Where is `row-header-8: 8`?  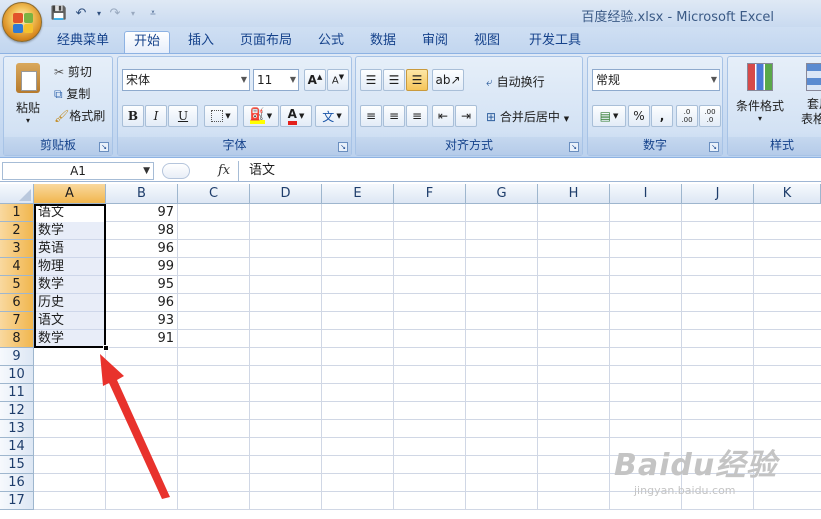
row-header-8: 8 is located at coordinates (17, 339).